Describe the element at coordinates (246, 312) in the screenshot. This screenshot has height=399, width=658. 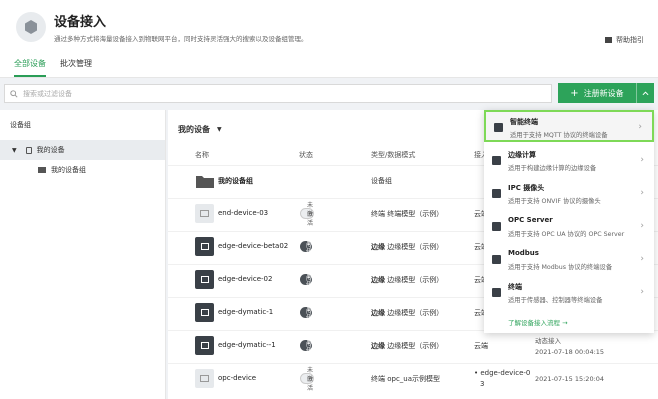
I see `device-name: edge-dymatic-1` at that location.